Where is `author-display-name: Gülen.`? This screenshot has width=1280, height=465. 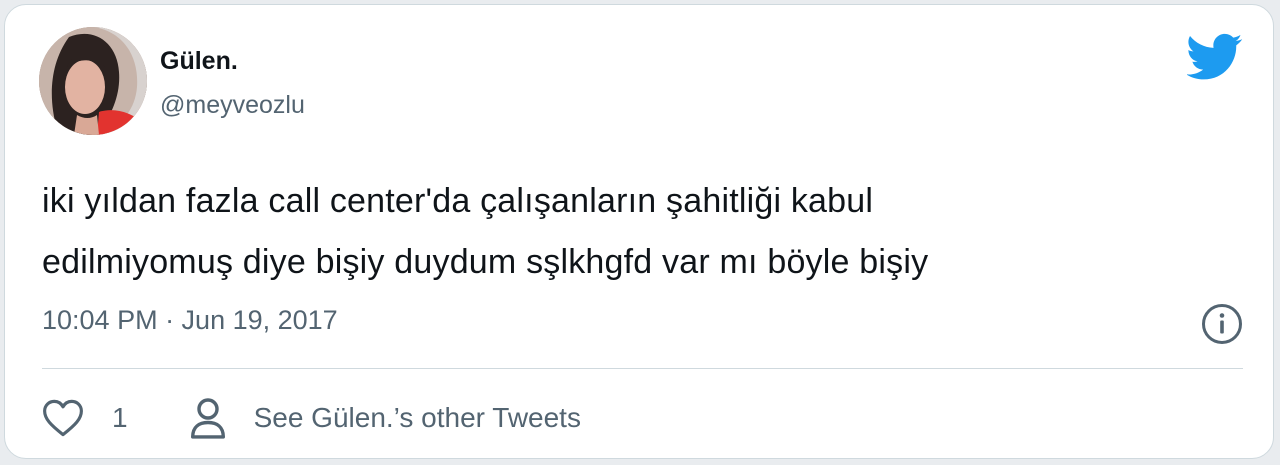
author-display-name: Gülen. is located at coordinates (199, 61).